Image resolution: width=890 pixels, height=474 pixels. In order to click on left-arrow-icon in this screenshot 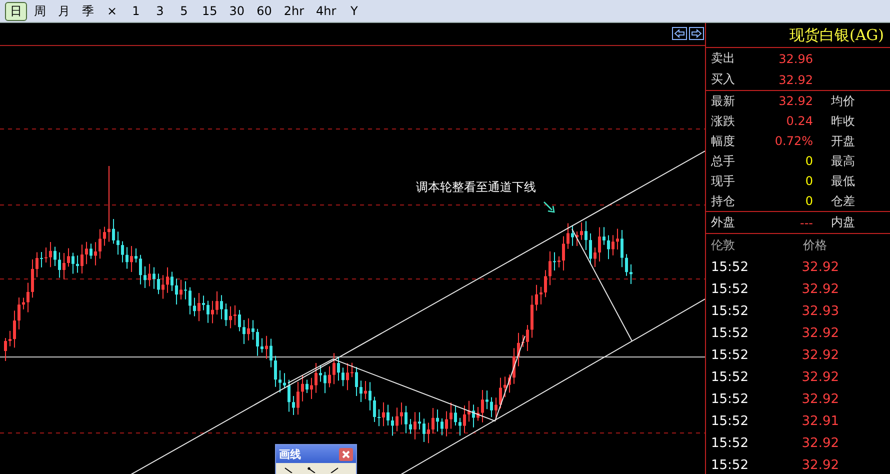, I will do `click(679, 33)`.